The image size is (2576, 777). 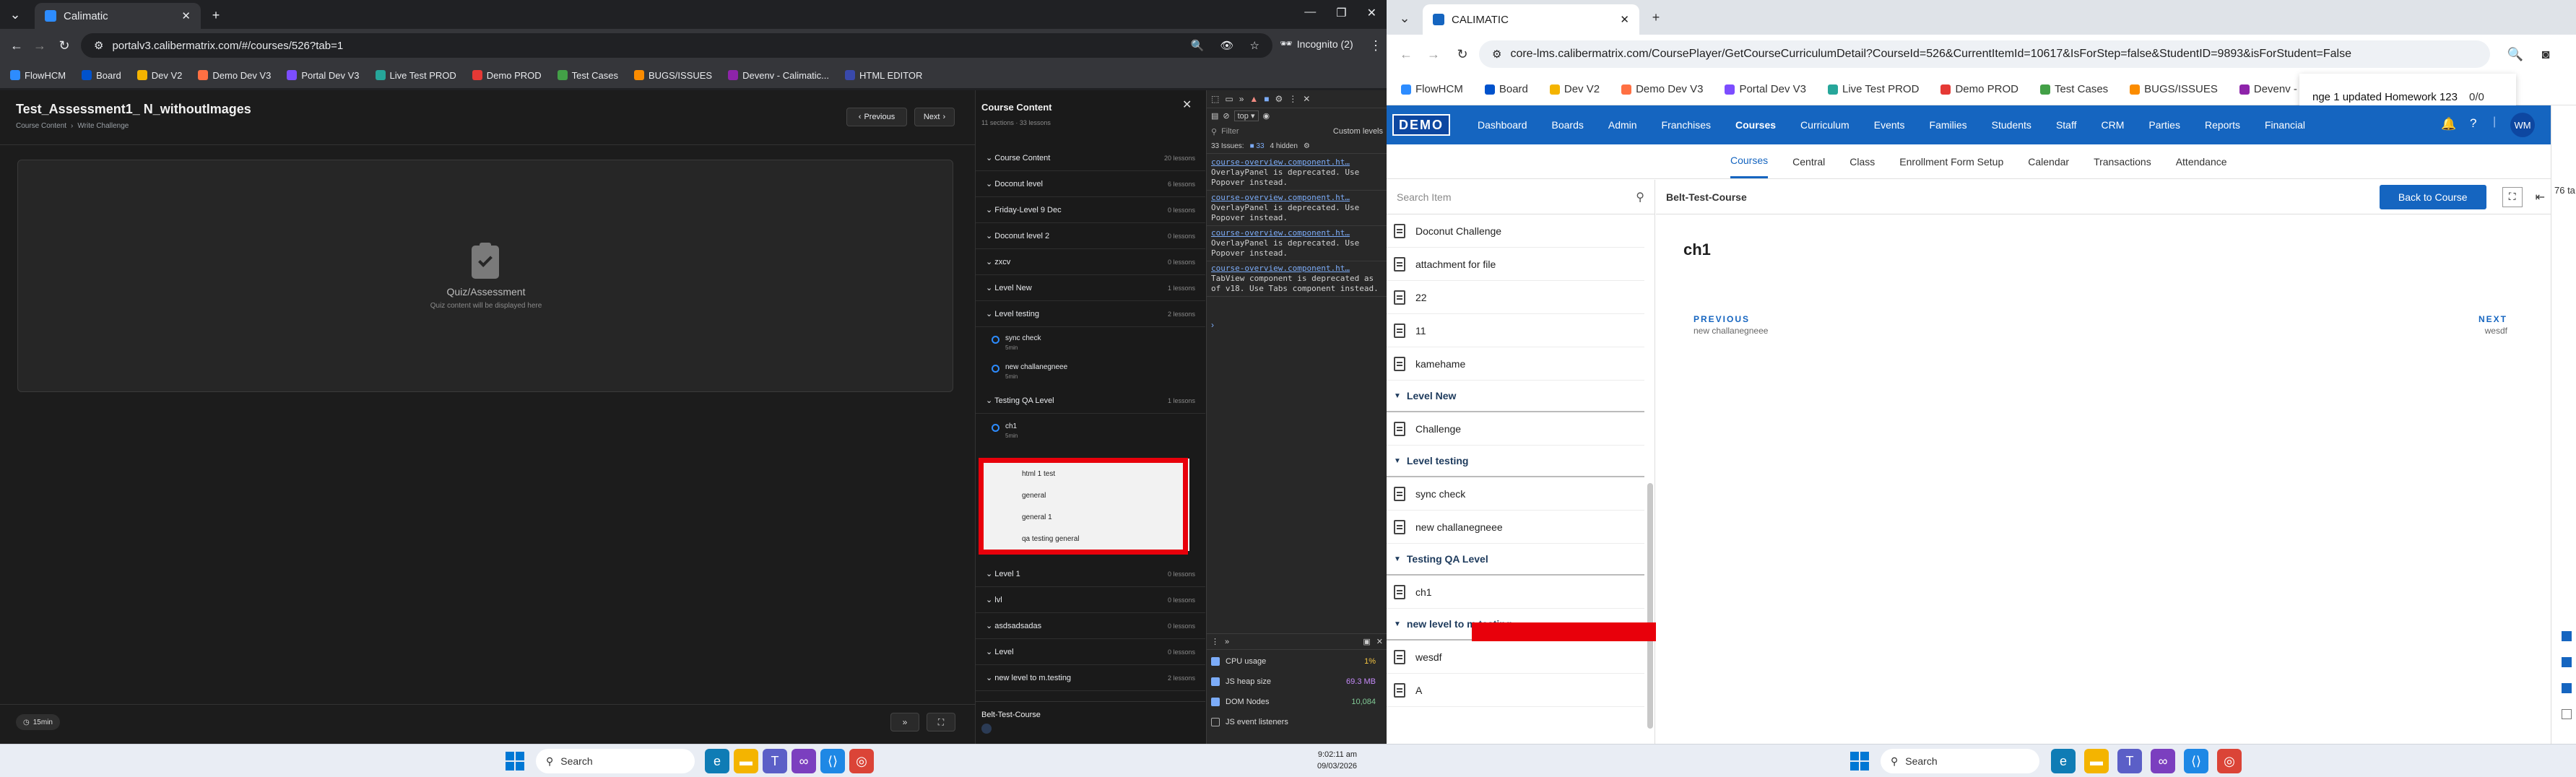 What do you see at coordinates (1254, 45) in the screenshot?
I see `bookmark-star-icon: ☆` at bounding box center [1254, 45].